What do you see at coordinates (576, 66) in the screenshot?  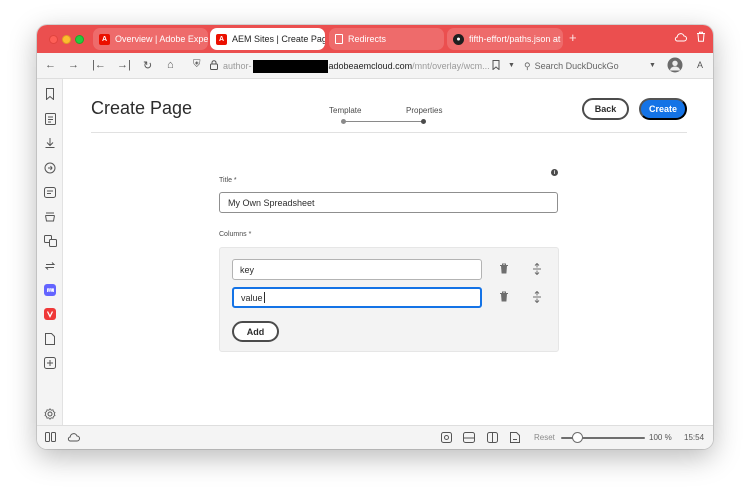 I see `search-placeholder: Search DuckDuckGo` at bounding box center [576, 66].